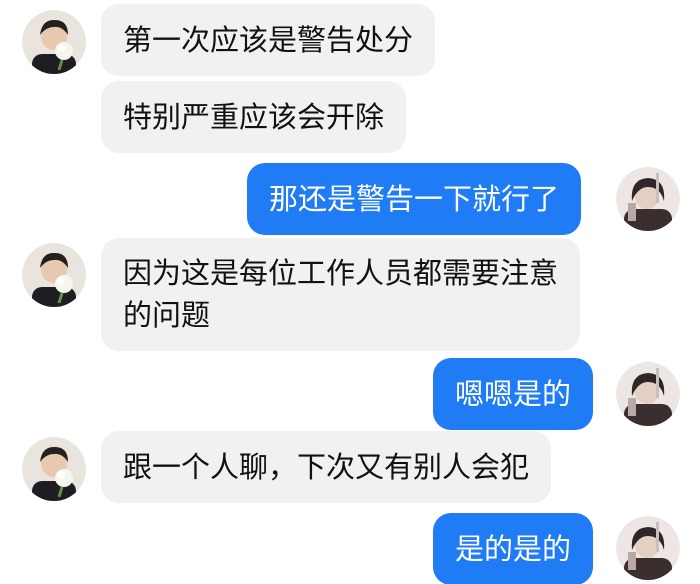 This screenshot has width=700, height=584. Describe the element at coordinates (268, 40) in the screenshot. I see `message-bubble-contact: 第一次应该是警告处分` at that location.